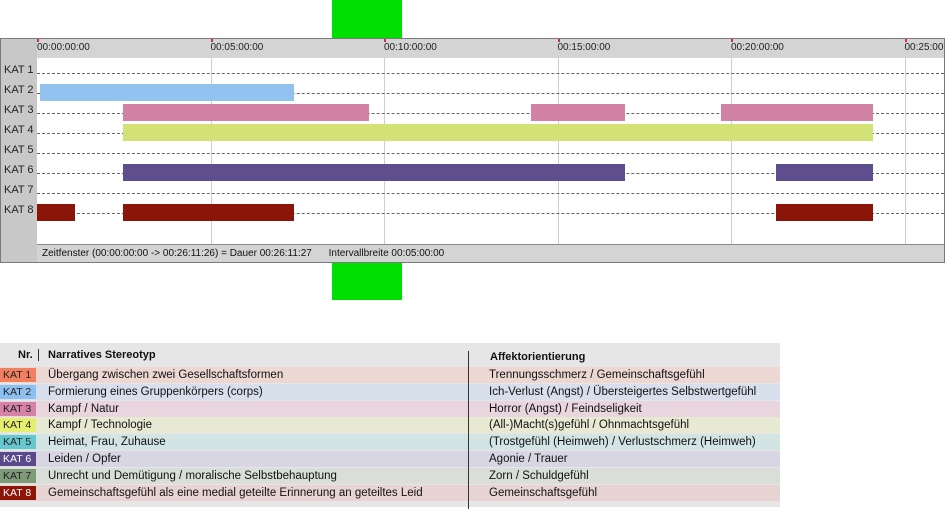 This screenshot has width=945, height=530. I want to click on category-row-label: KAT 8, so click(19, 210).